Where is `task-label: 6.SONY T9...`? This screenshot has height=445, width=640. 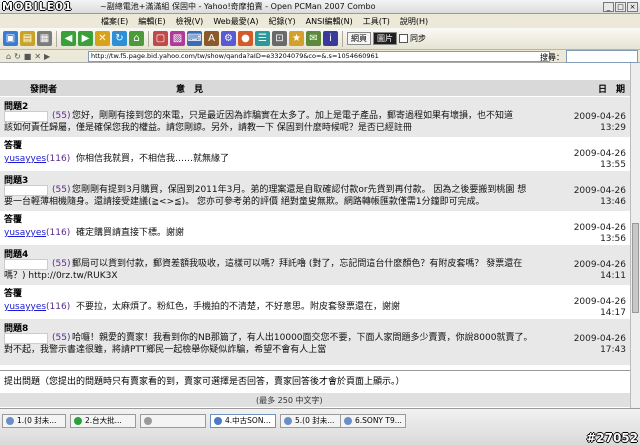 task-label: 6.SONY T9... is located at coordinates (378, 420).